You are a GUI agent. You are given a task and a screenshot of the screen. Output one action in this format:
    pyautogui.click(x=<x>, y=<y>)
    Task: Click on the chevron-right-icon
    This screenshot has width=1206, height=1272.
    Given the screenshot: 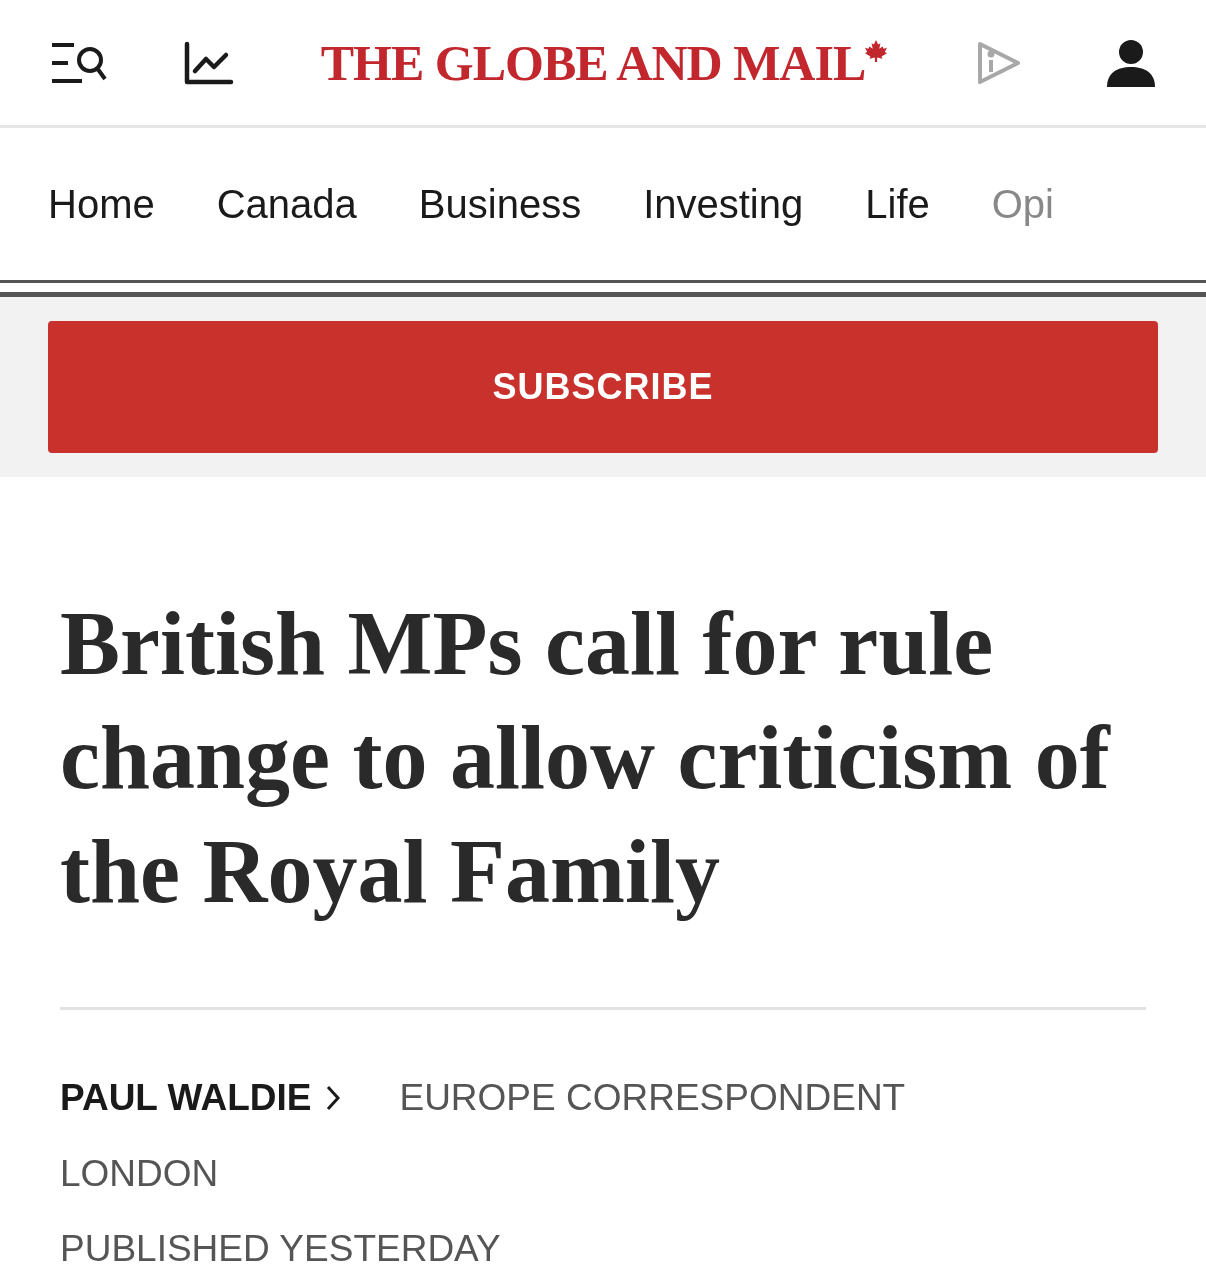 What is the action you would take?
    pyautogui.click(x=333, y=1097)
    